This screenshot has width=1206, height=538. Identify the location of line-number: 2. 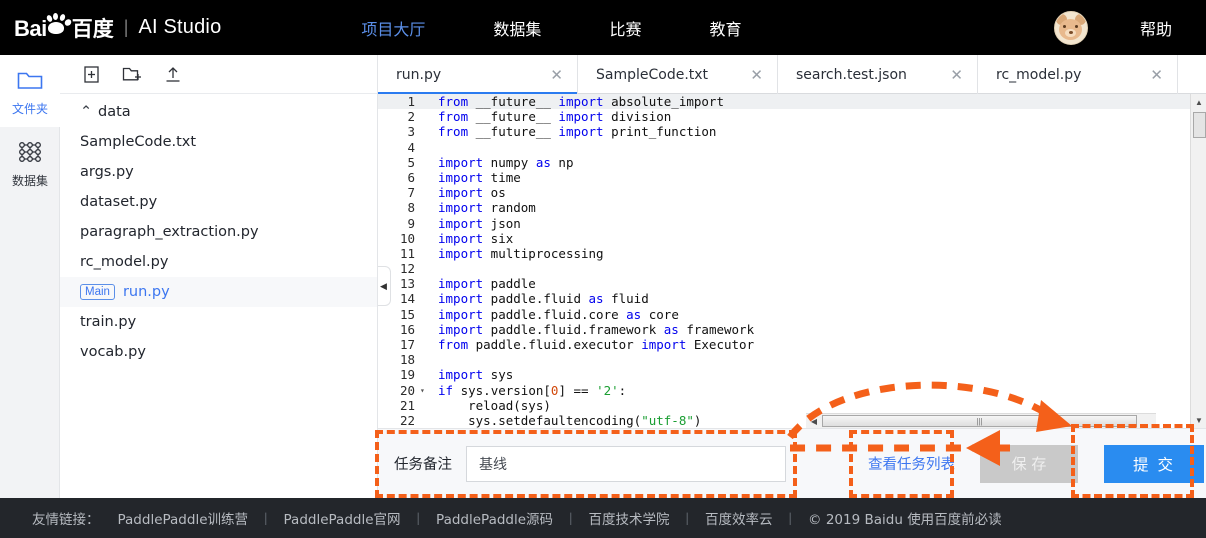
(399, 117).